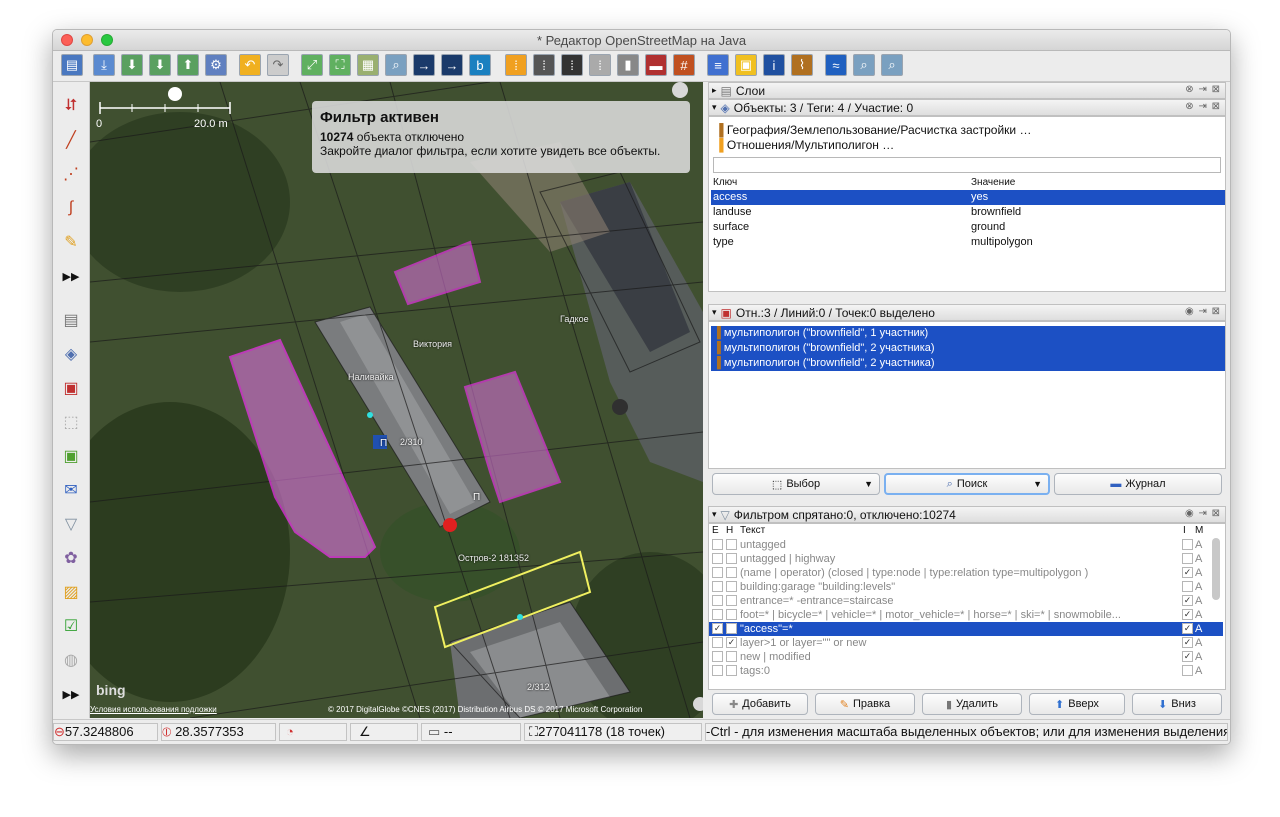 The height and width of the screenshot is (817, 1280). What do you see at coordinates (892, 65) in the screenshot?
I see `search-advanced-icon: ⌕` at bounding box center [892, 65].